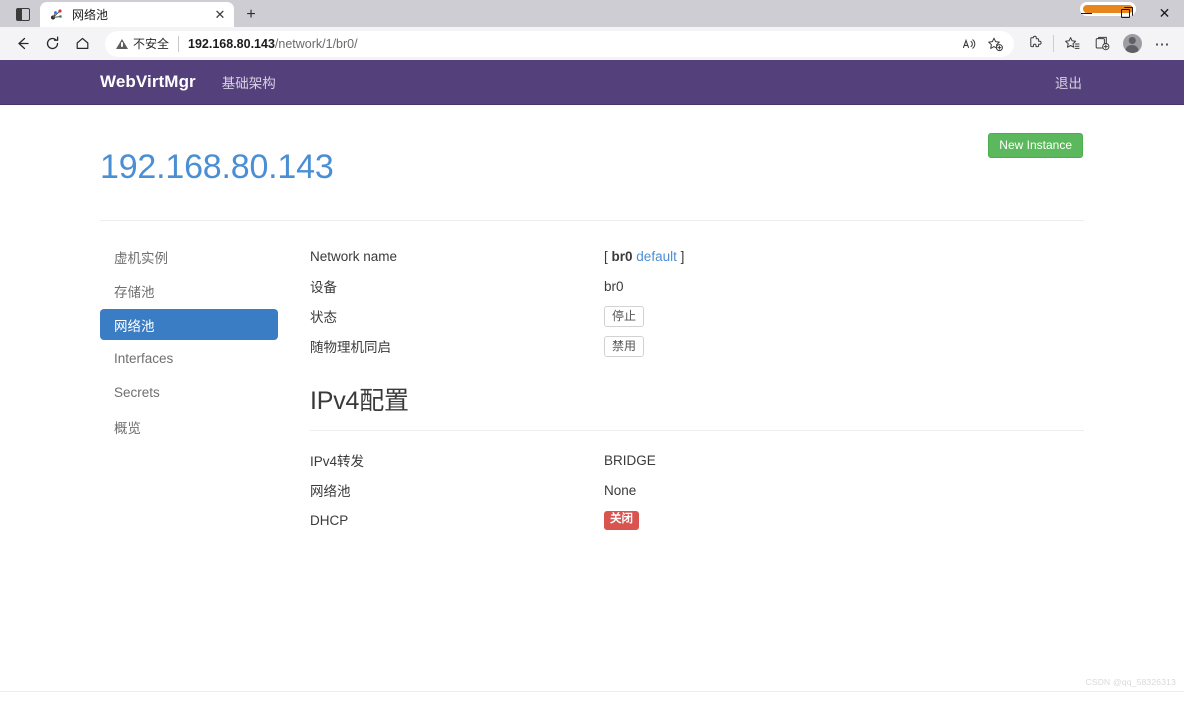  Describe the element at coordinates (1035, 44) in the screenshot. I see `extensions-icon` at that location.